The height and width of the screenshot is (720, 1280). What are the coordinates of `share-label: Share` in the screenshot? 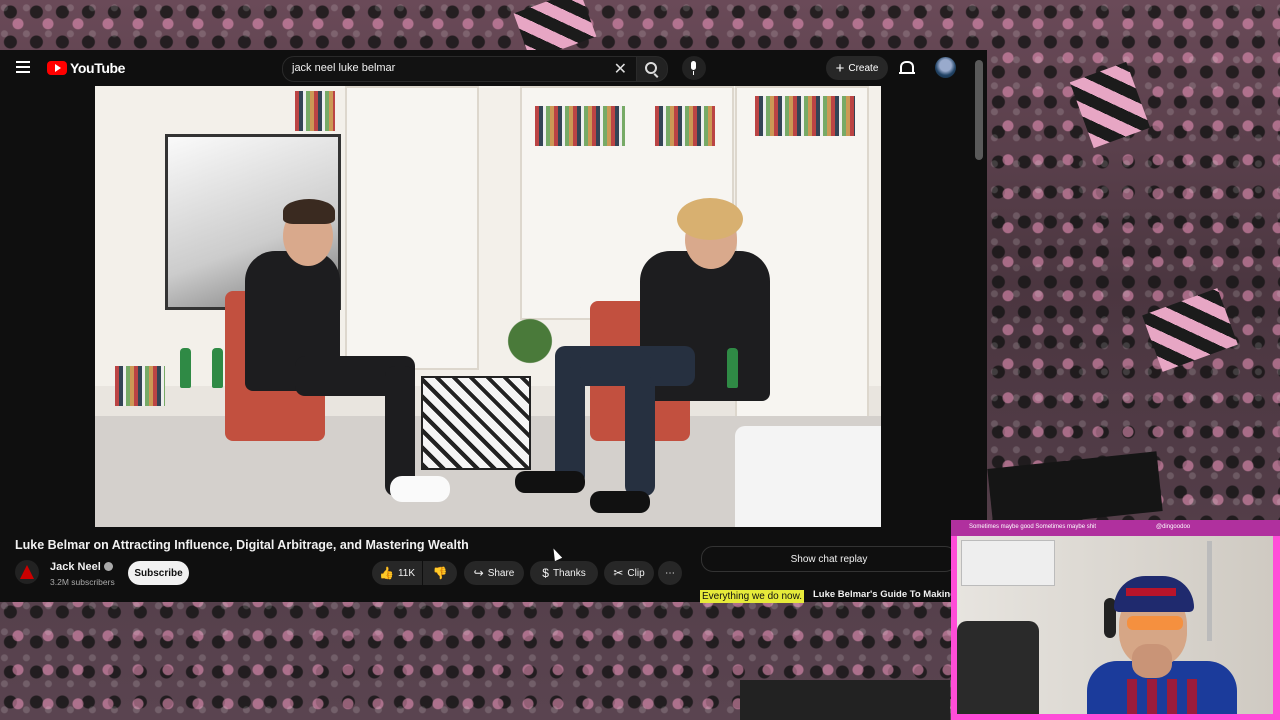 It's located at (501, 573).